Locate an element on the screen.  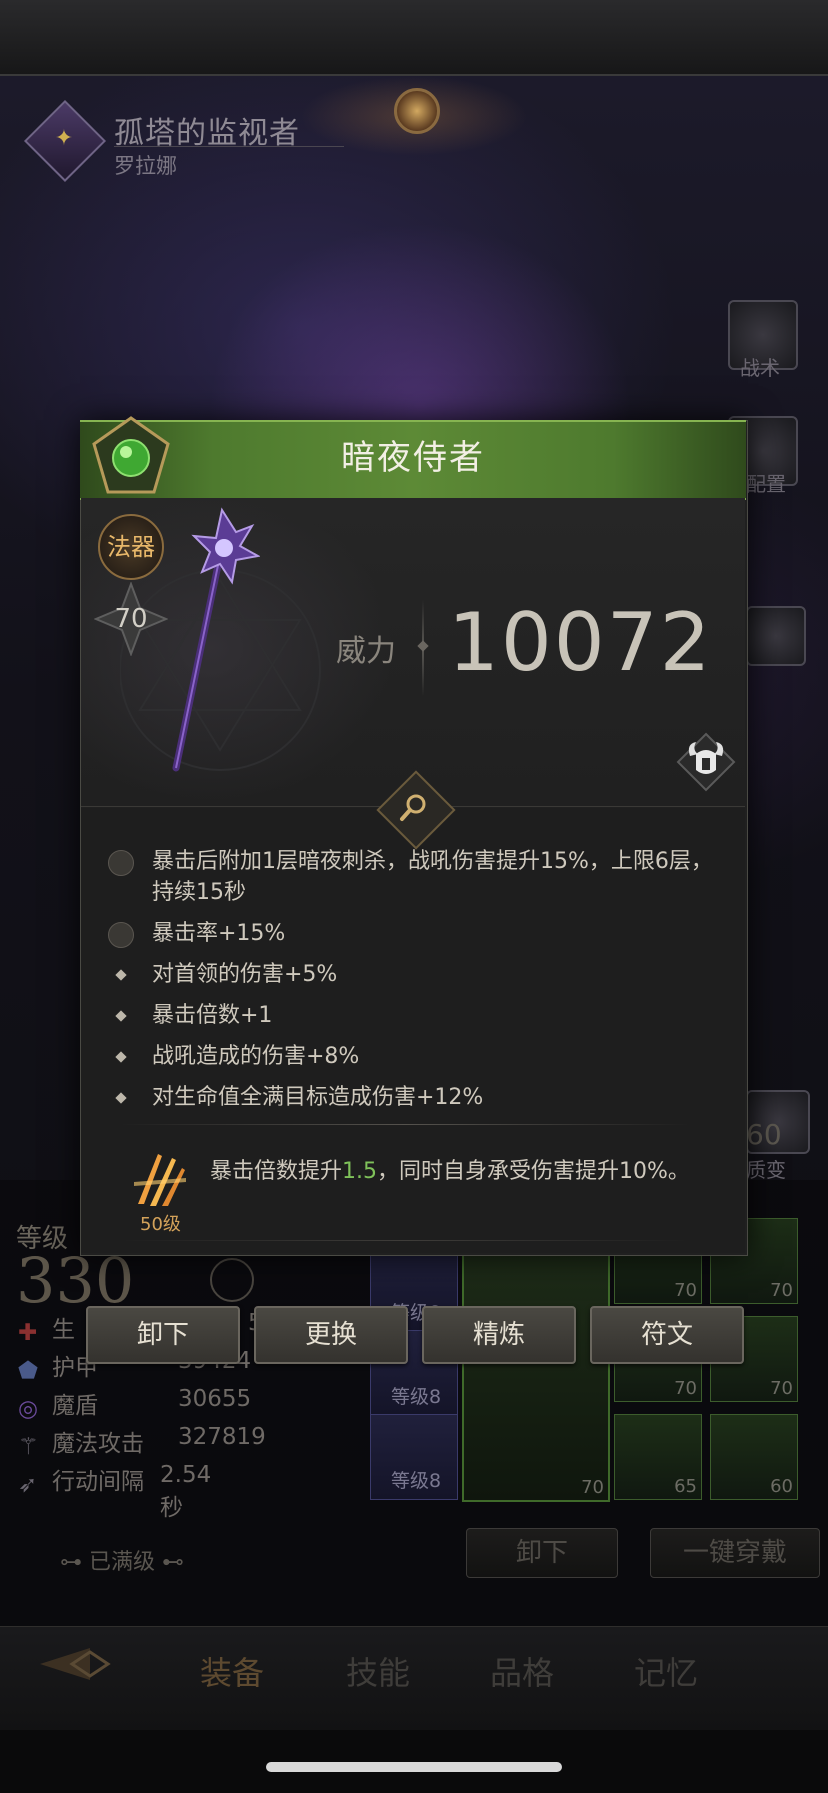
maxed-label: ⊶ 已满级 ⊷ is located at coordinates (122, 1562).